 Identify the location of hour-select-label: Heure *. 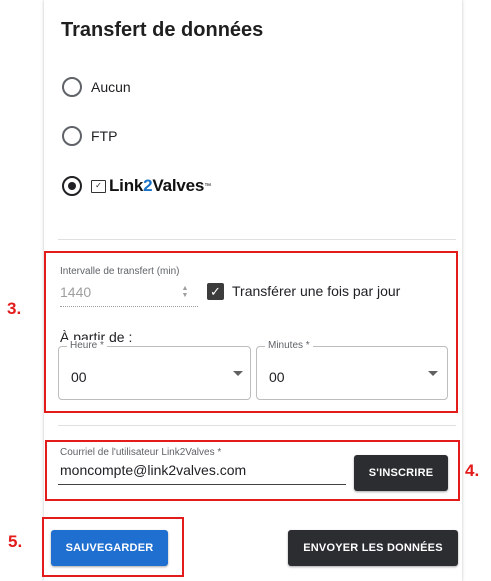
(87, 345).